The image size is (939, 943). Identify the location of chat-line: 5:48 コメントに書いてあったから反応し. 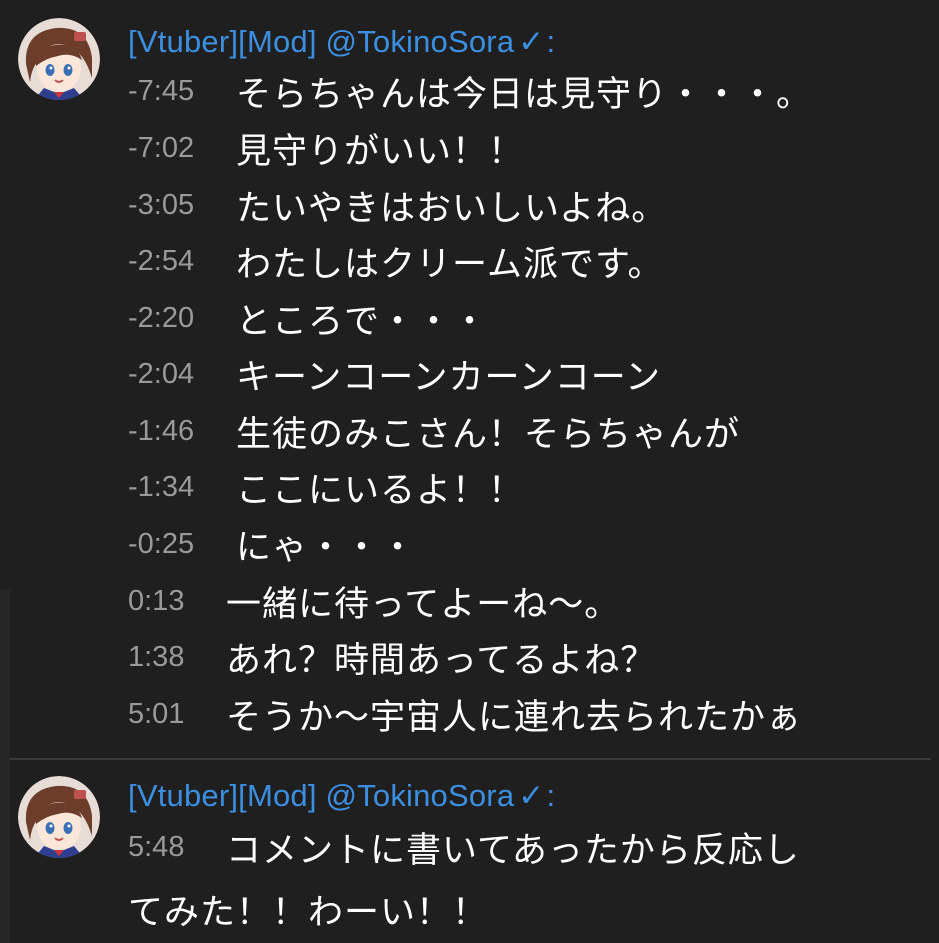
(464, 850).